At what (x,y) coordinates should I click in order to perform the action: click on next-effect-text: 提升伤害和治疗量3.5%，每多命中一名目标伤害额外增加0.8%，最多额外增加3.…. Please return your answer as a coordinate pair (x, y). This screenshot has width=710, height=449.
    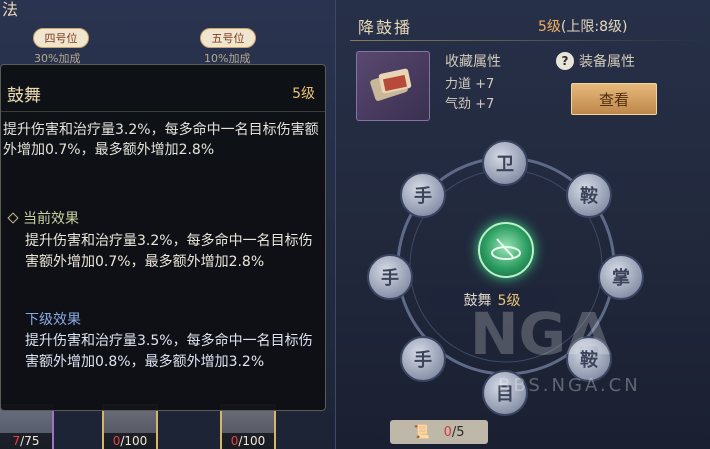
    Looking at the image, I should click on (169, 351).